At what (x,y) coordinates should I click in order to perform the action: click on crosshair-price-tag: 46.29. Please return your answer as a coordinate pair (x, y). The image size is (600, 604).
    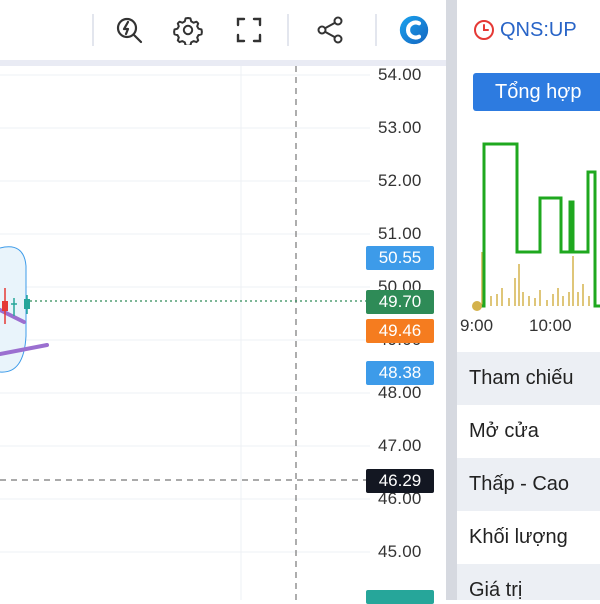
    Looking at the image, I should click on (400, 481).